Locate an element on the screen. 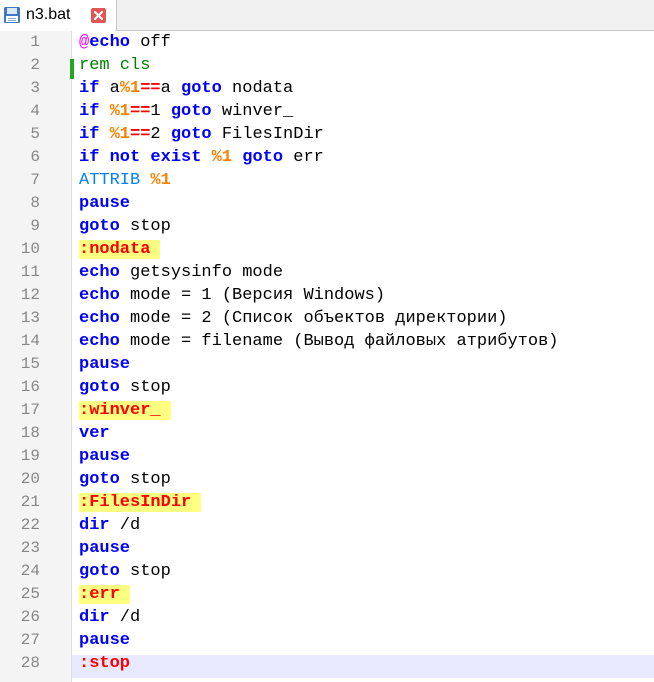  label-token: :err is located at coordinates (104, 594).